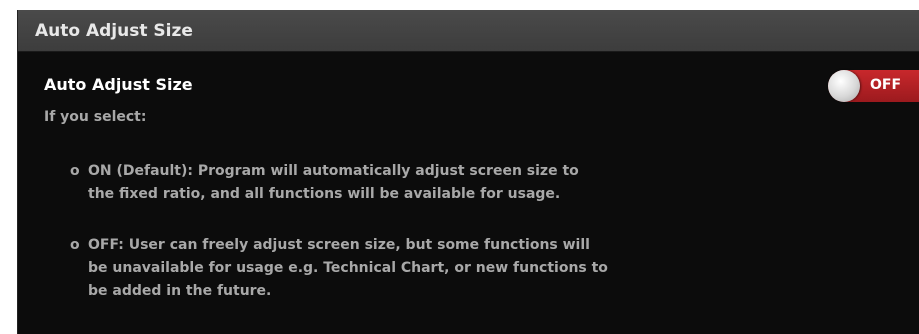 The height and width of the screenshot is (334, 919). Describe the element at coordinates (114, 31) in the screenshot. I see `panel-title: Auto Adjust Size` at that location.